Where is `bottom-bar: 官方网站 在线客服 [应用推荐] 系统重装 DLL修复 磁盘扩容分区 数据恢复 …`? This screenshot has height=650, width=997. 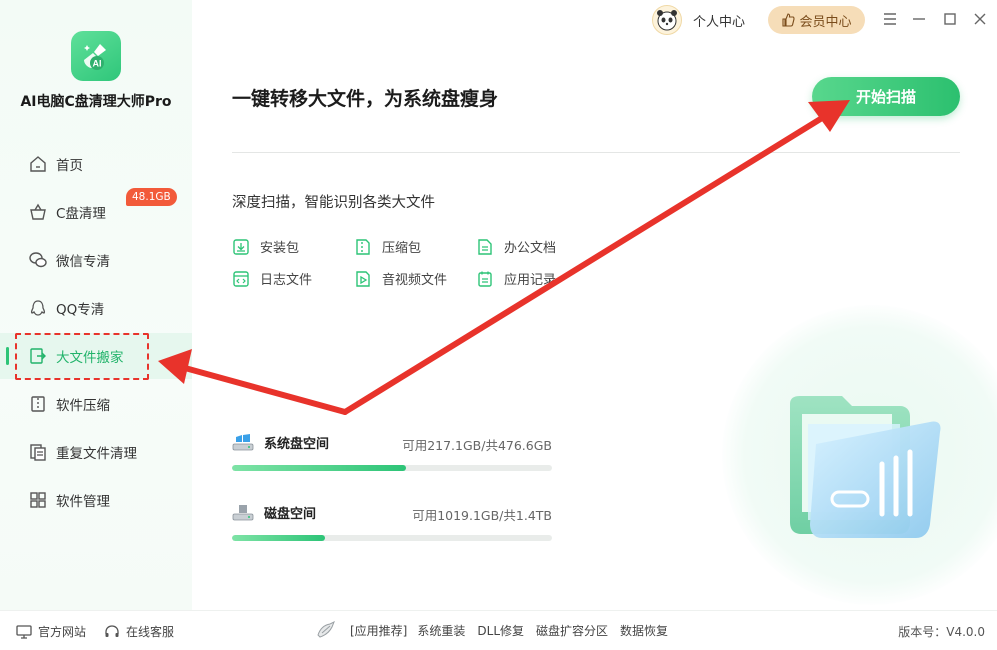 bottom-bar: 官方网站 在线客服 [应用推荐] 系统重装 DLL修复 磁盘扩容分区 数据恢复 … is located at coordinates (498, 630).